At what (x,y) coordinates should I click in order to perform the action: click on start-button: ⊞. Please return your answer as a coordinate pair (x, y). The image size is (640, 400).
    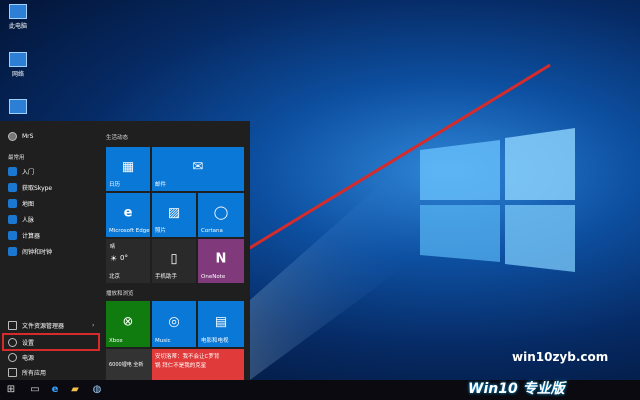
    Looking at the image, I should click on (11, 390).